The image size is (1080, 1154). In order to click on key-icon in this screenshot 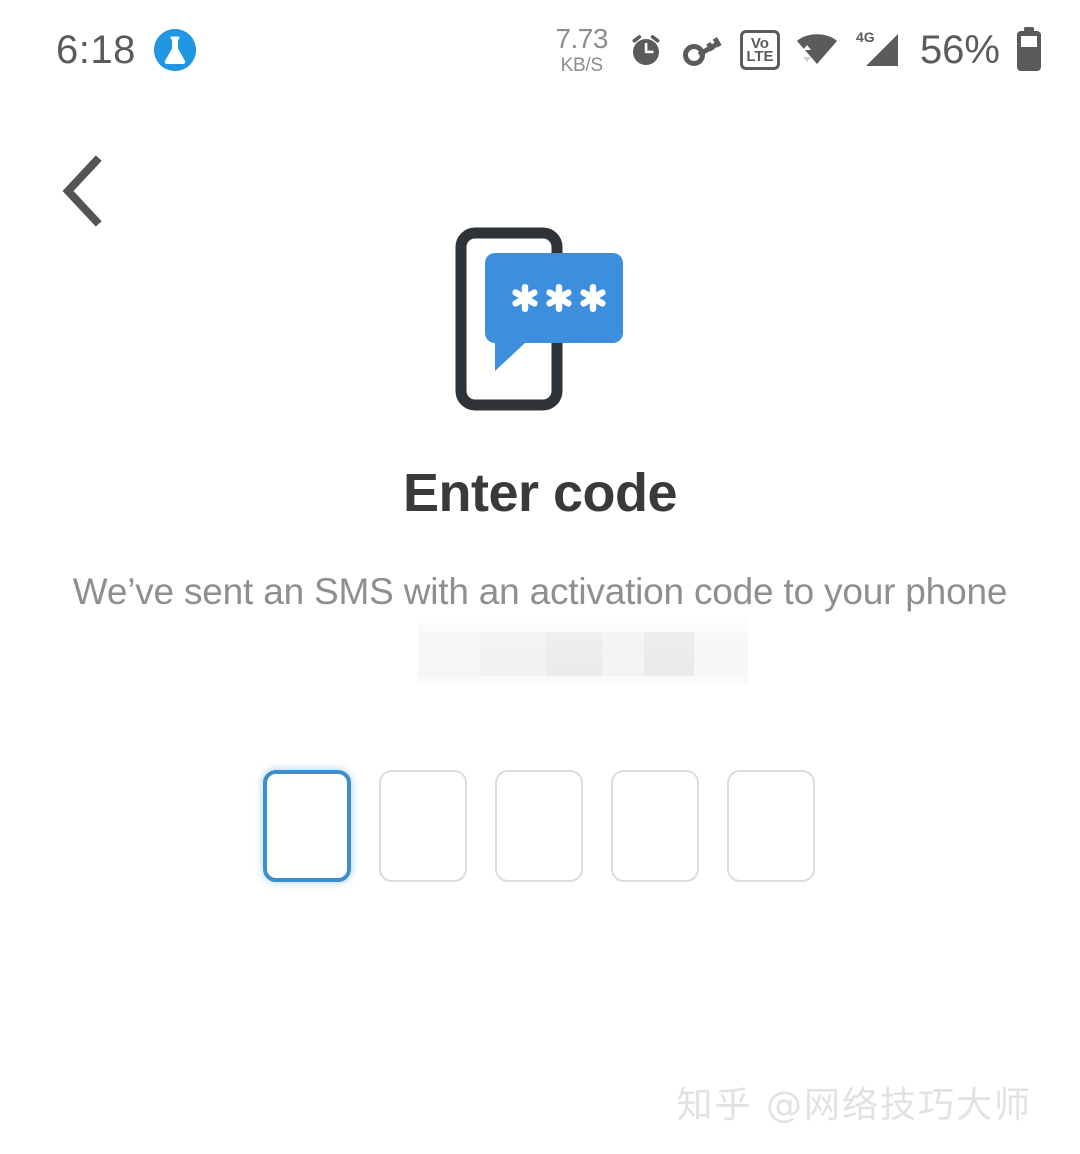, I will do `click(704, 50)`.